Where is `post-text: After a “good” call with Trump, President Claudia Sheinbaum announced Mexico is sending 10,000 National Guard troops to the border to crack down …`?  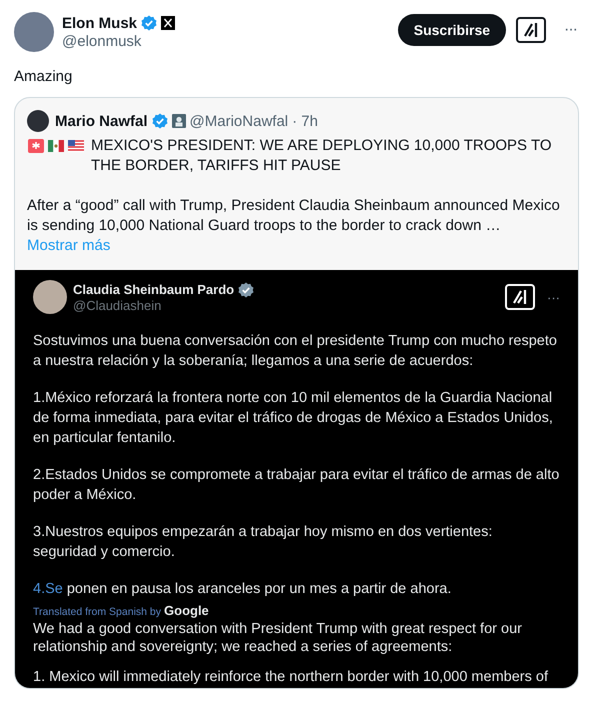 post-text: After a “good” call with Trump, President Claudia Sheinbaum announced Mexico is sending 10,000 National Guard troops to the border to crack down … is located at coordinates (293, 216).